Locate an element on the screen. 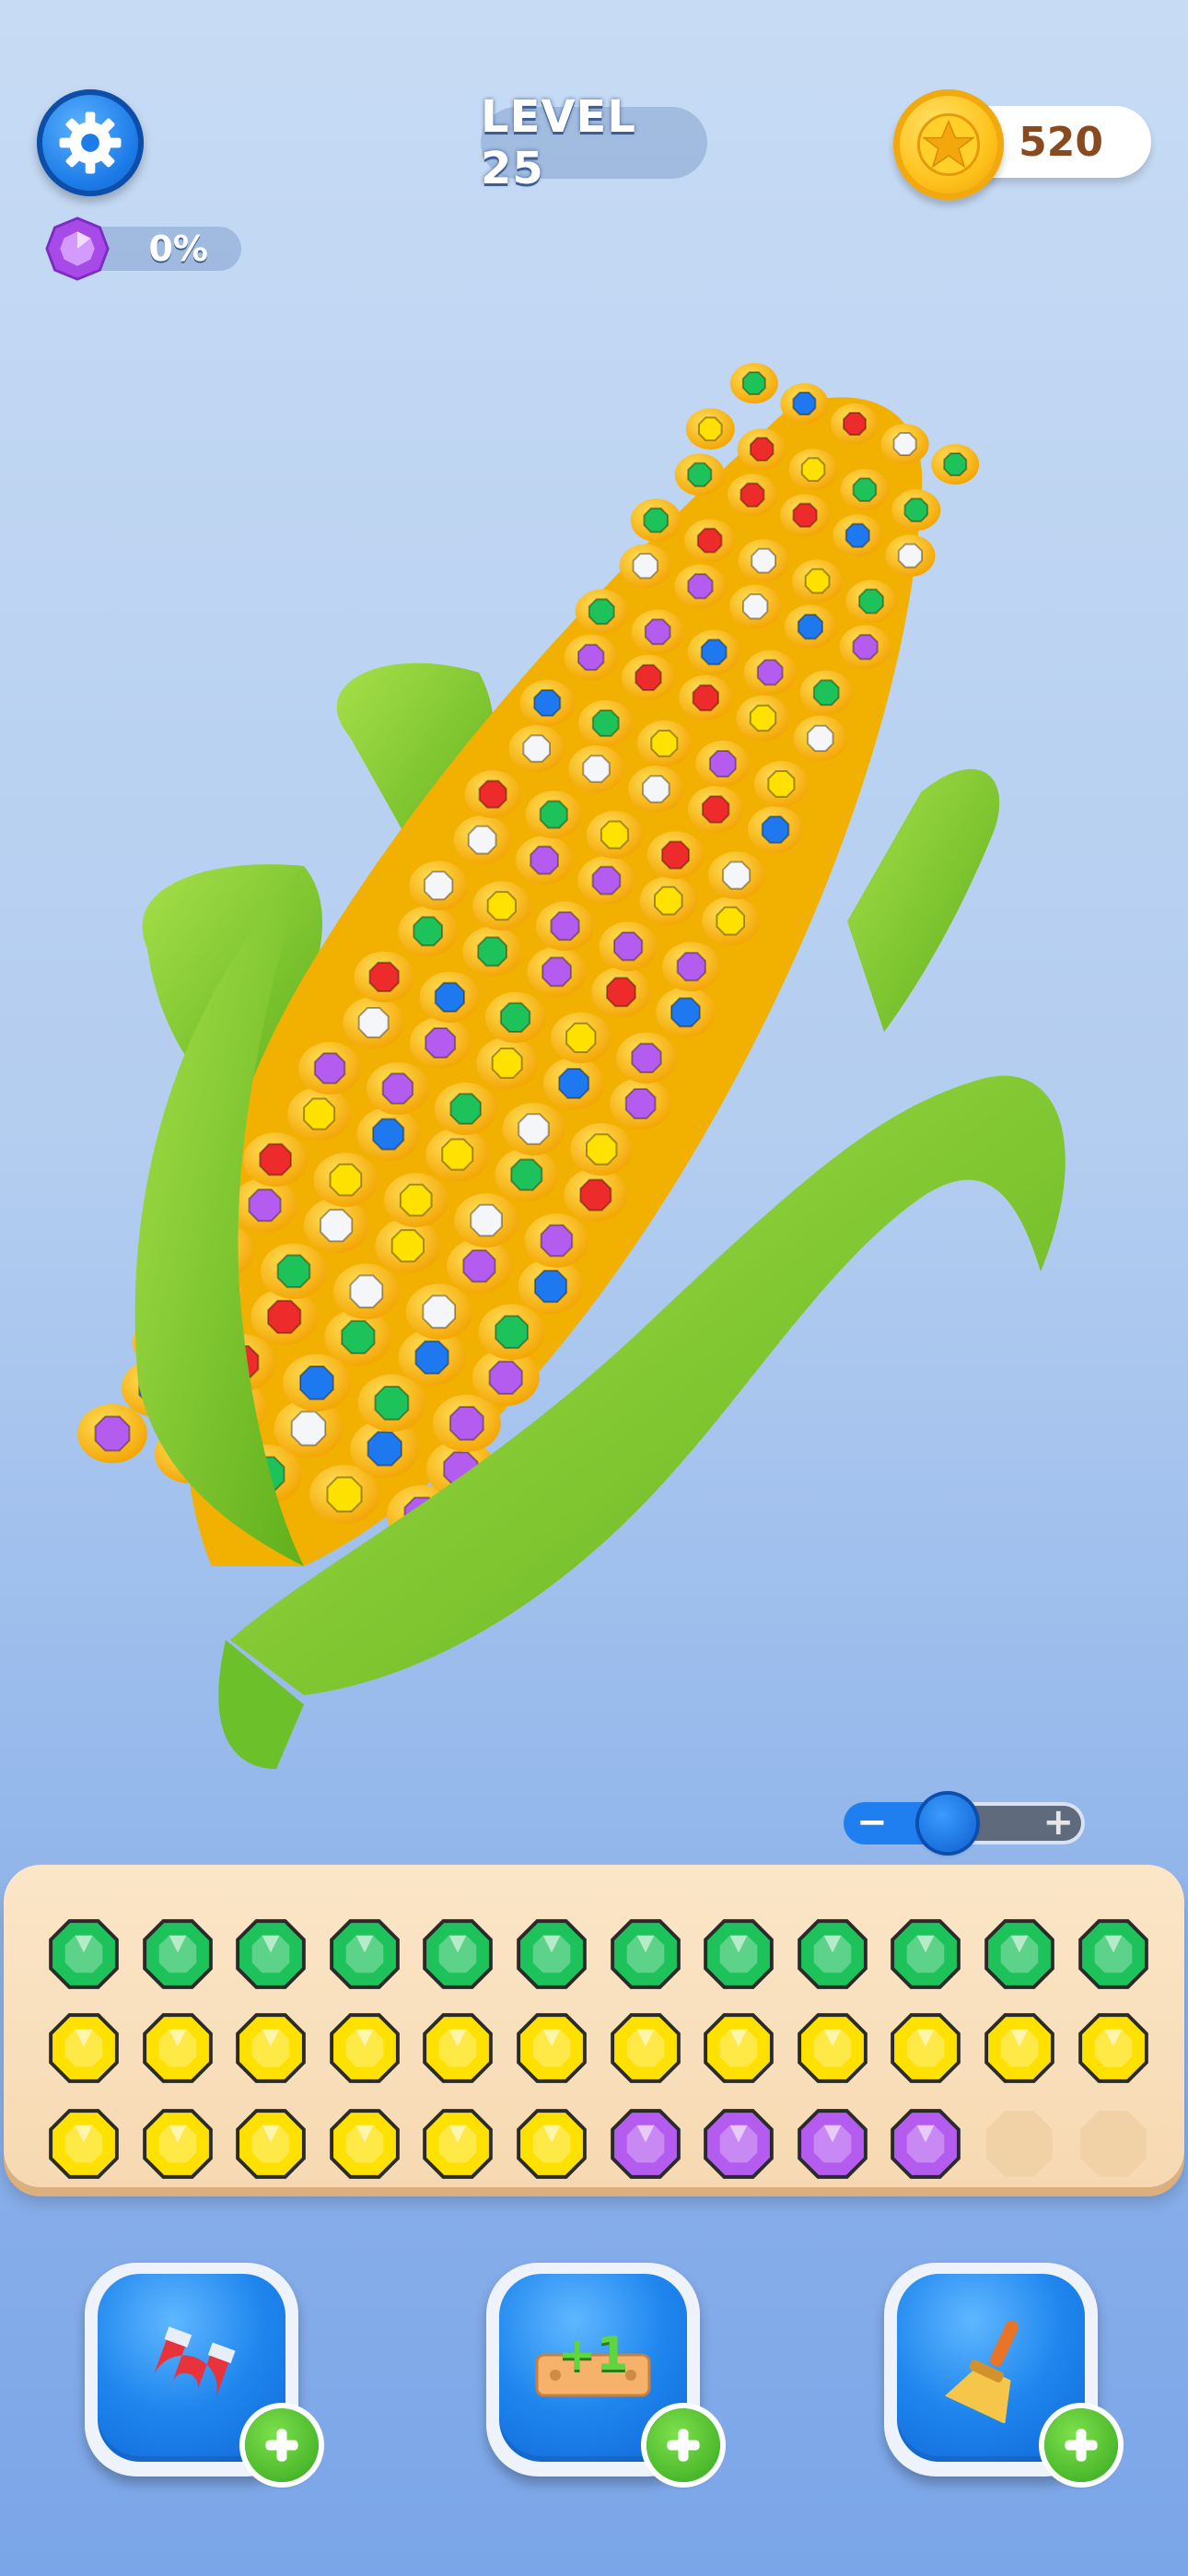 This screenshot has width=1188, height=2576. zoom-out-icon: − is located at coordinates (872, 1822).